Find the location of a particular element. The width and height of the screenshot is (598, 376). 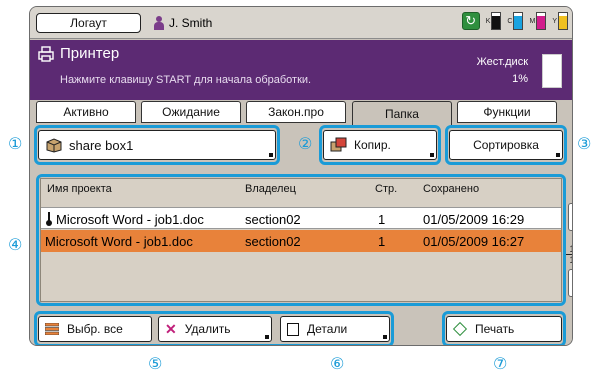

col-name-header: Имя проекта is located at coordinates (79, 189).